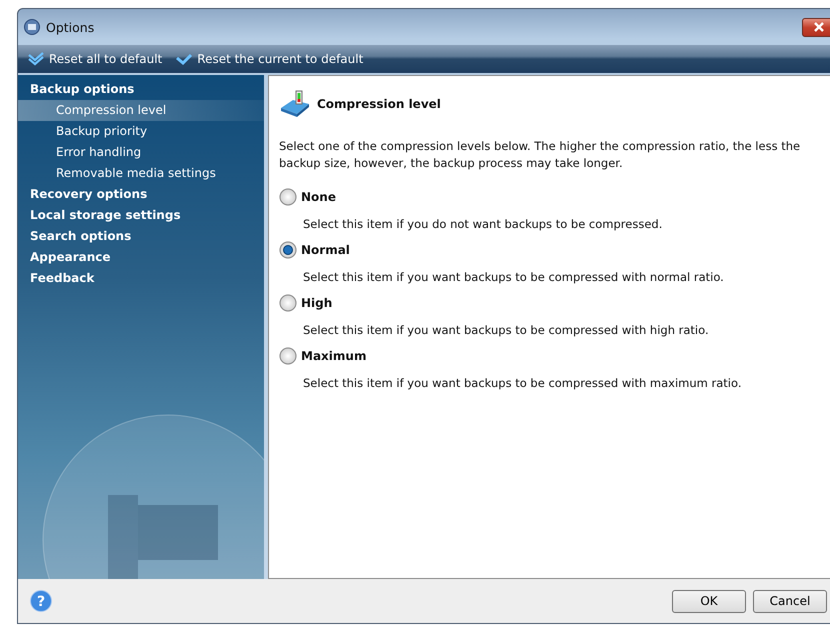  What do you see at coordinates (506, 330) in the screenshot?
I see `option-hint: Select this item if you want backups to be compressed with high ratio.` at bounding box center [506, 330].